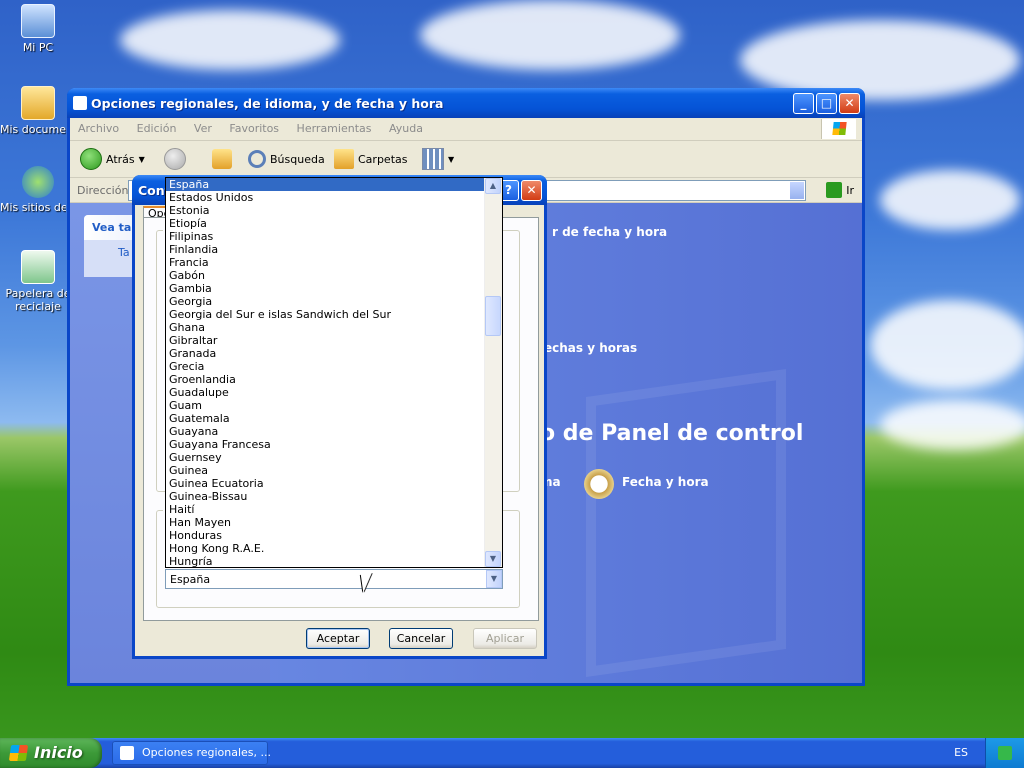  Describe the element at coordinates (120, 159) in the screenshot. I see `back-label: Atrás` at that location.